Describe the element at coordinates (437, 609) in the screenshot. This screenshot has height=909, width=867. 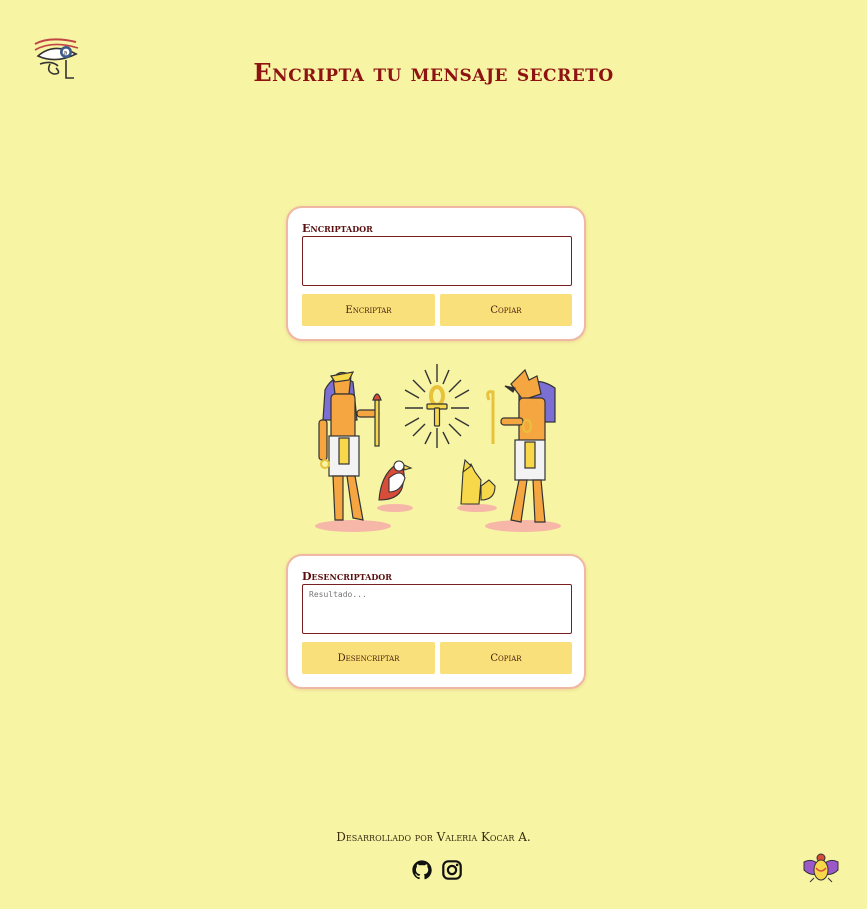
I see `decrypt-output` at that location.